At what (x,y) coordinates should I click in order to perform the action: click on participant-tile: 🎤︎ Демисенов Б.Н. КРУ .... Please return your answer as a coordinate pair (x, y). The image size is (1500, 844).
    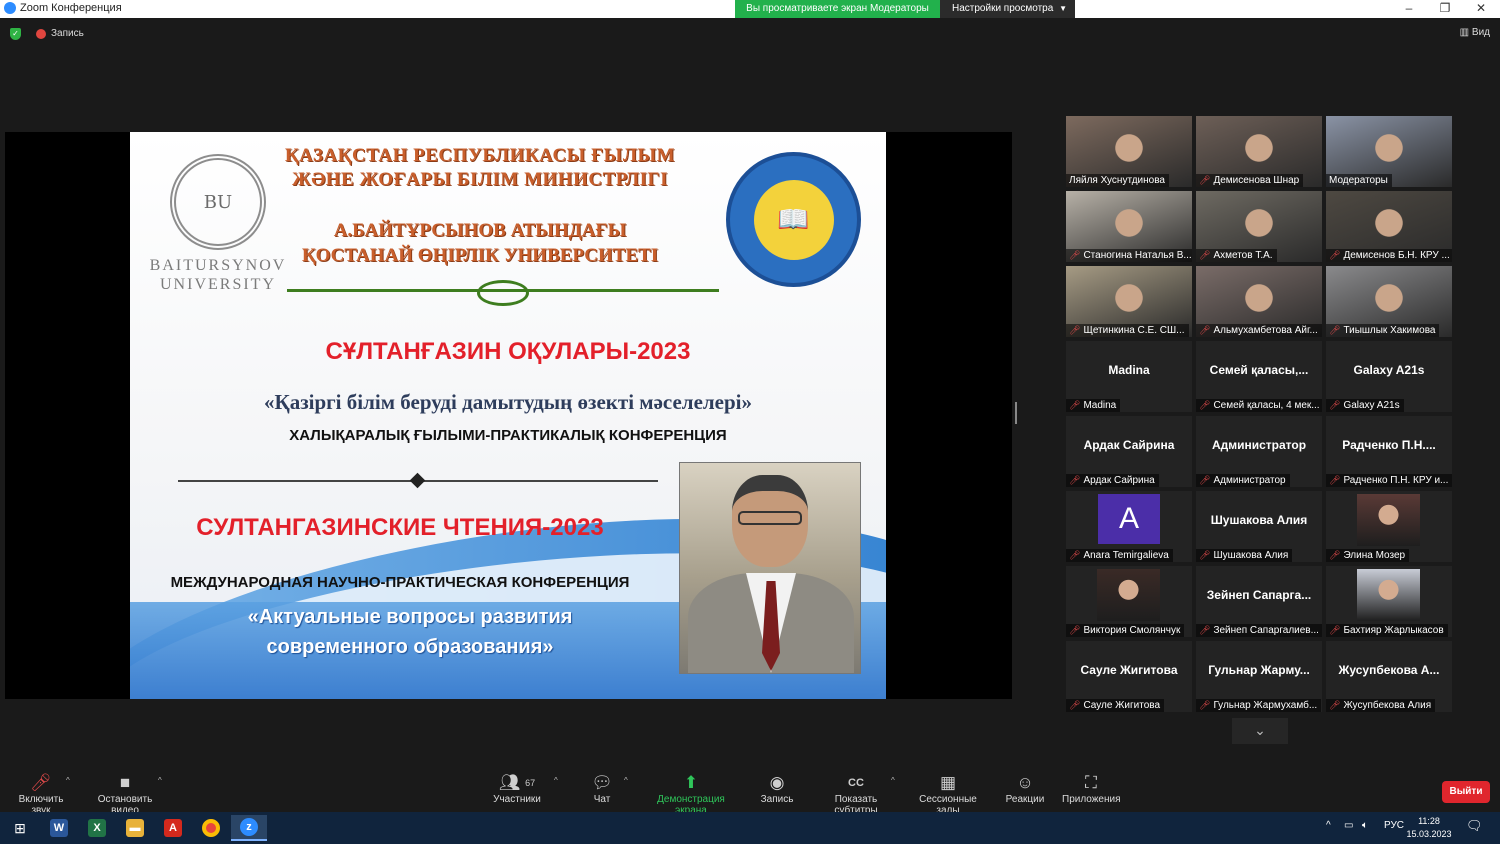
    Looking at the image, I should click on (1389, 226).